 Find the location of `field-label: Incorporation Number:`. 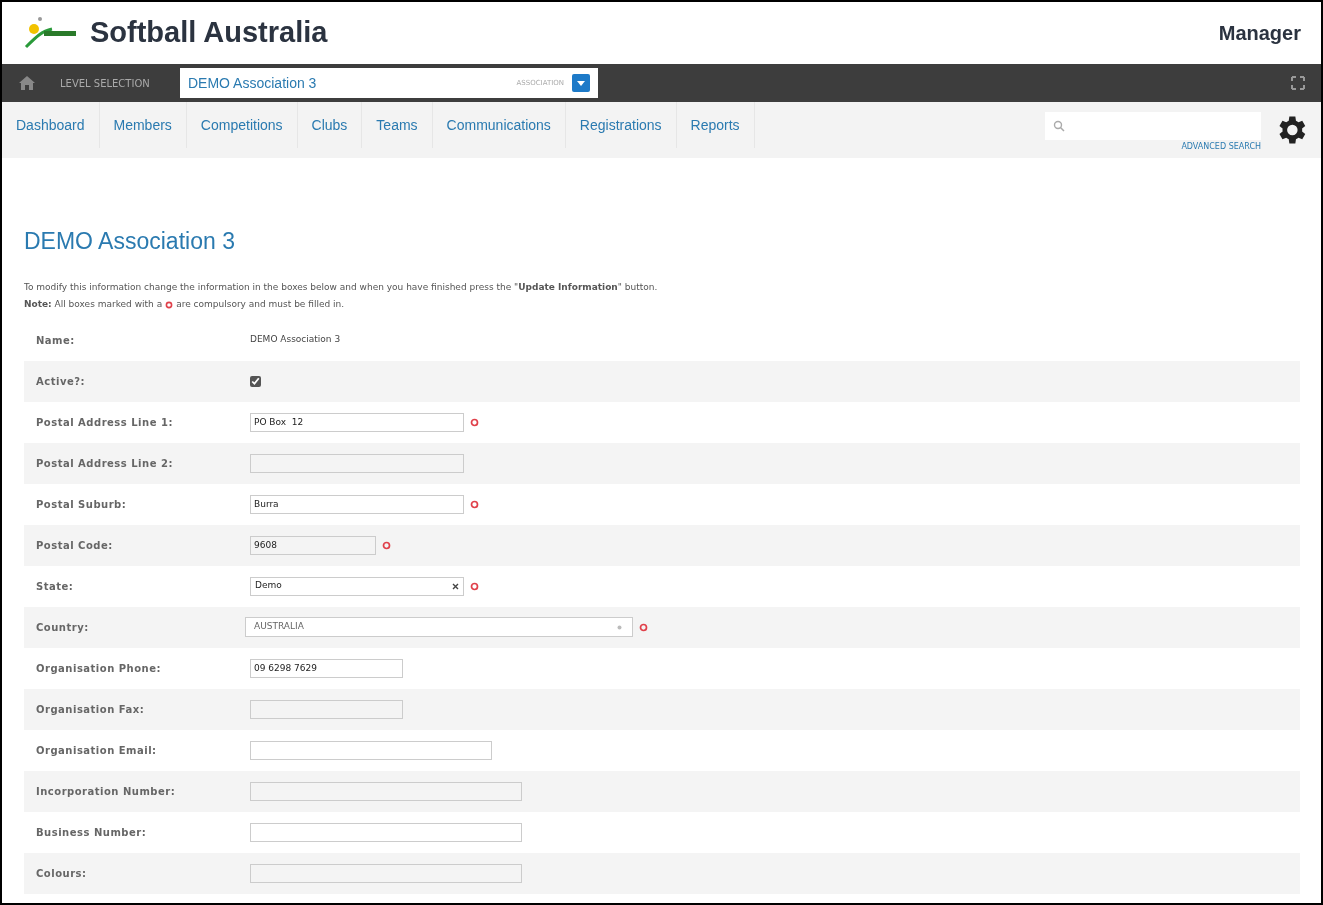

field-label: Incorporation Number: is located at coordinates (106, 791).